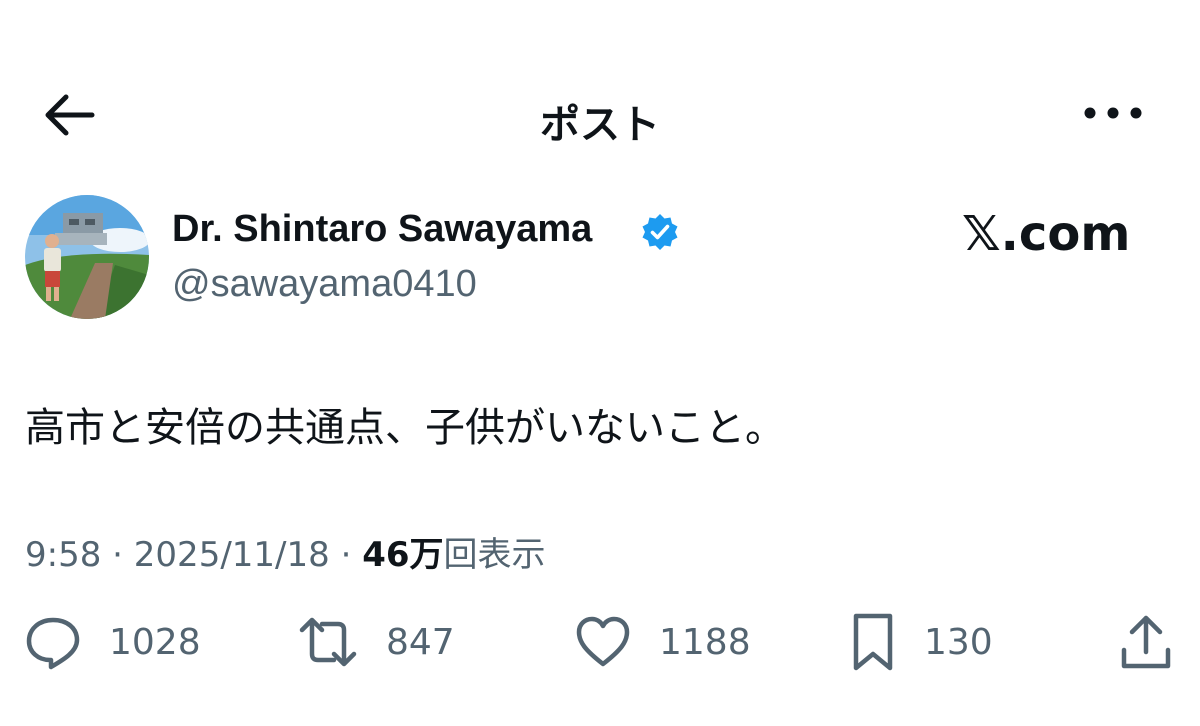 This screenshot has height=726, width=1200. I want to click on avatar, so click(87, 257).